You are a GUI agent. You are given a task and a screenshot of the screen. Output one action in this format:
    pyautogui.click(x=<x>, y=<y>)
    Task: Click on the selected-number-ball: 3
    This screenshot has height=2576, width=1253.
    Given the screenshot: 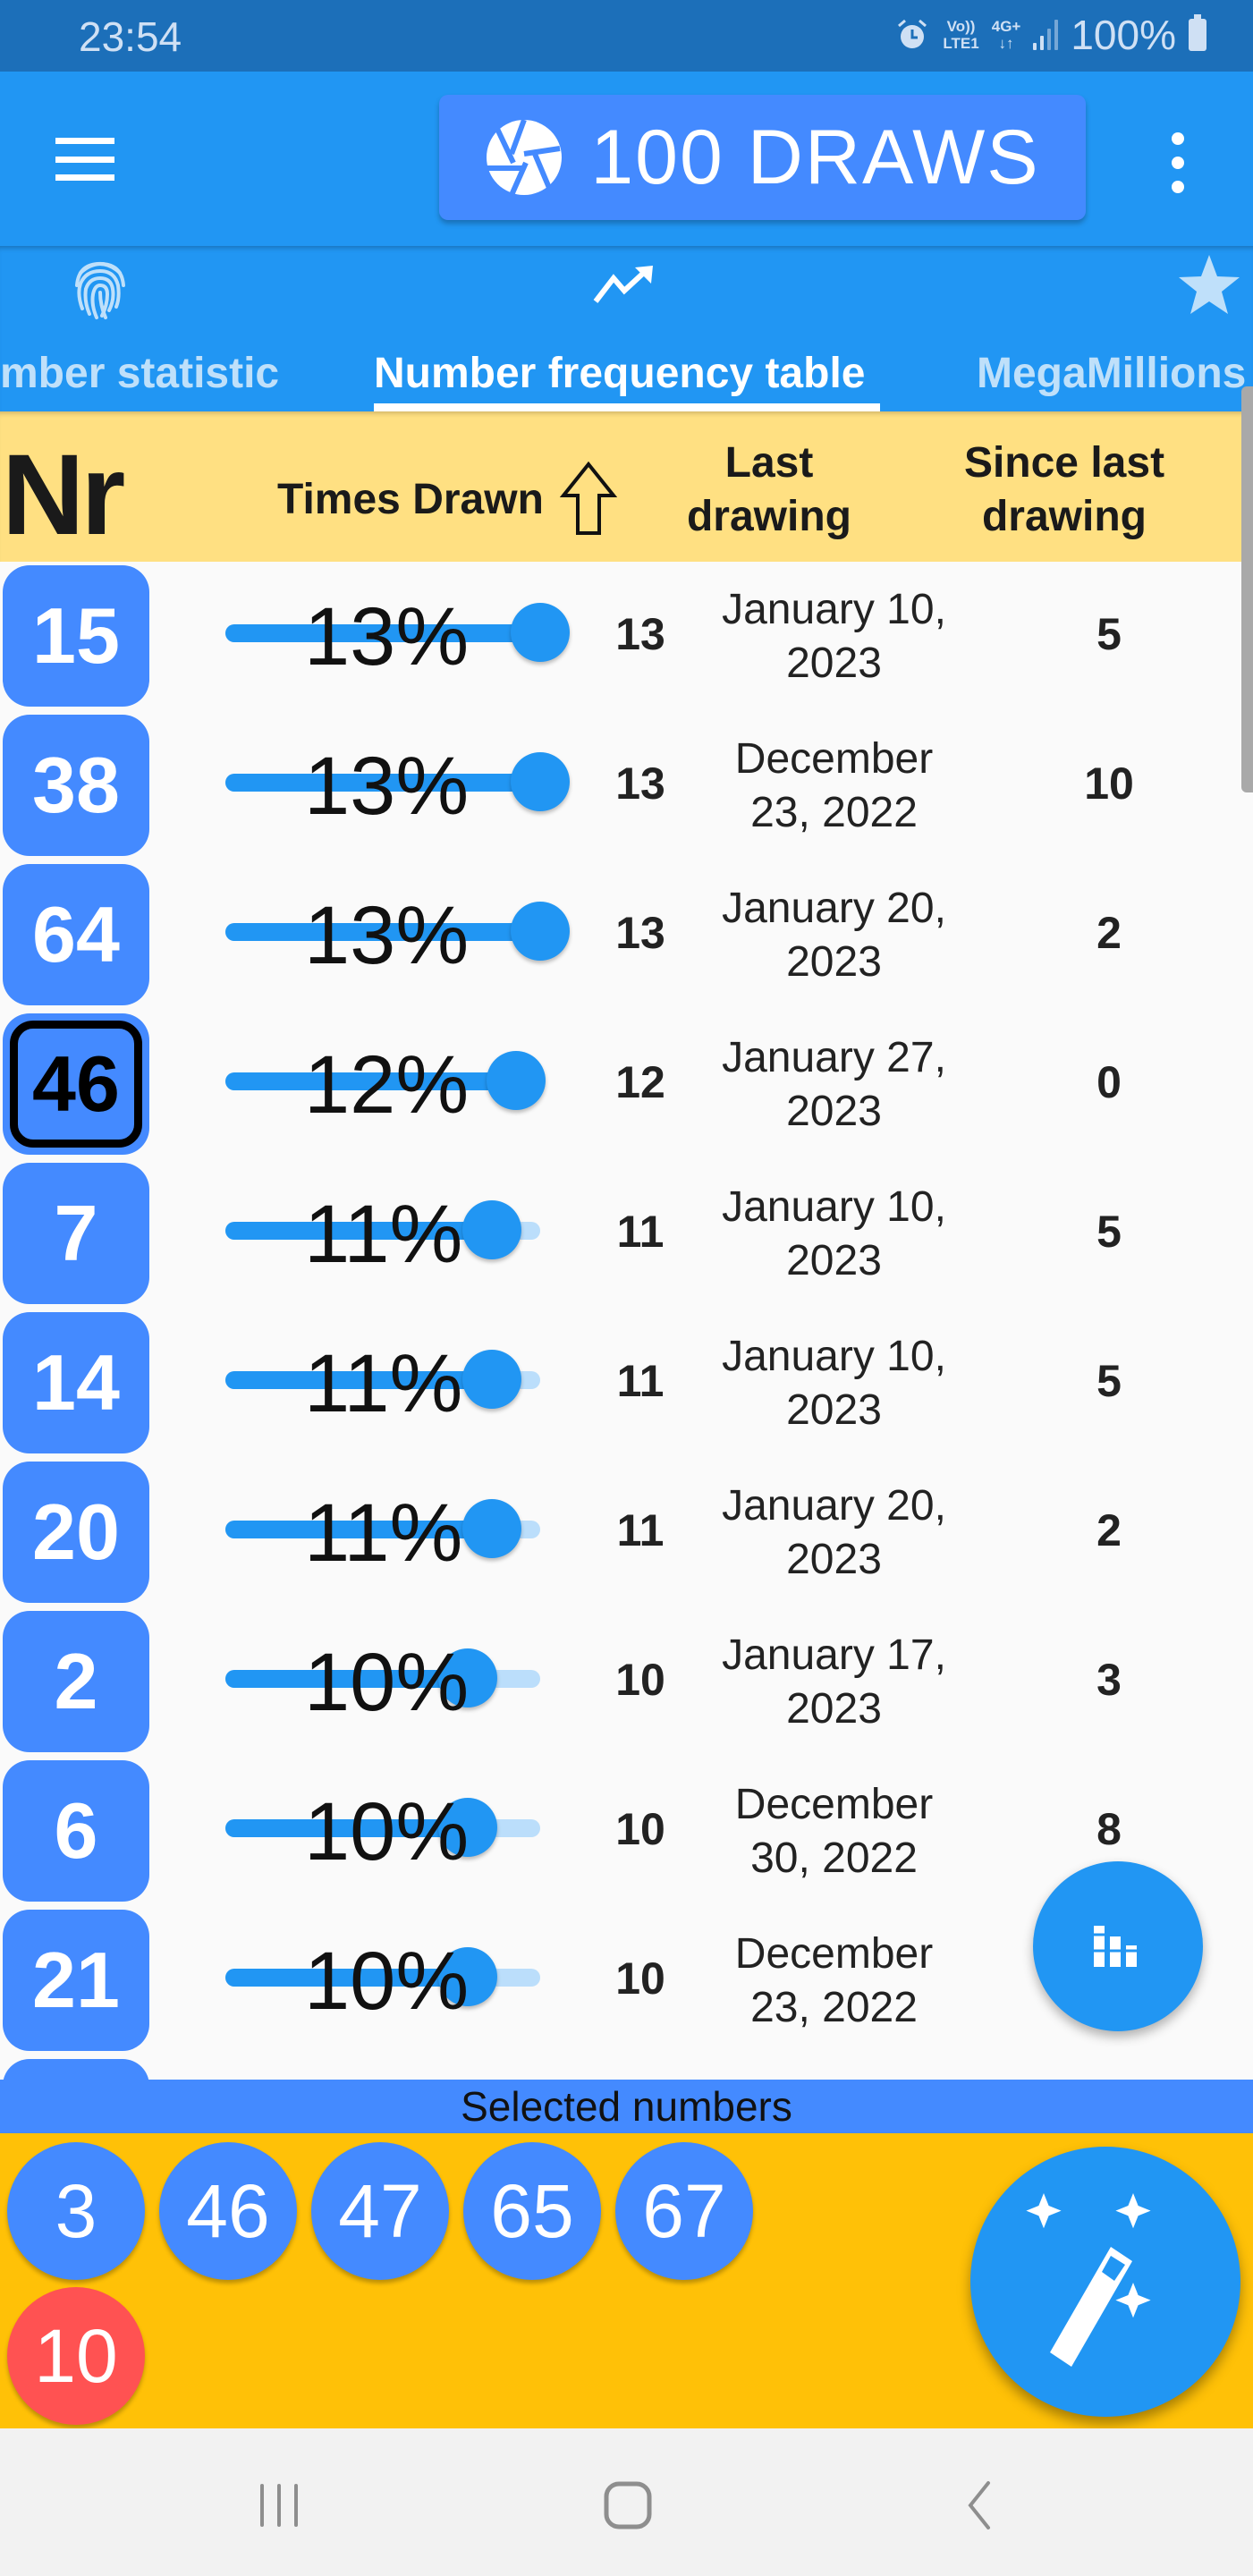 What is the action you would take?
    pyautogui.click(x=76, y=2211)
    